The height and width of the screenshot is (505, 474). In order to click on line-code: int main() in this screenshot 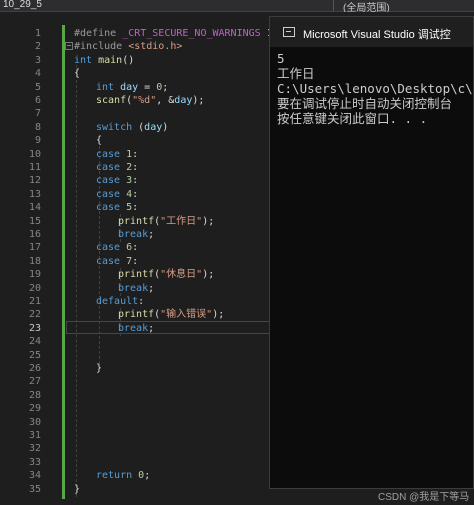, I will do `click(104, 60)`.